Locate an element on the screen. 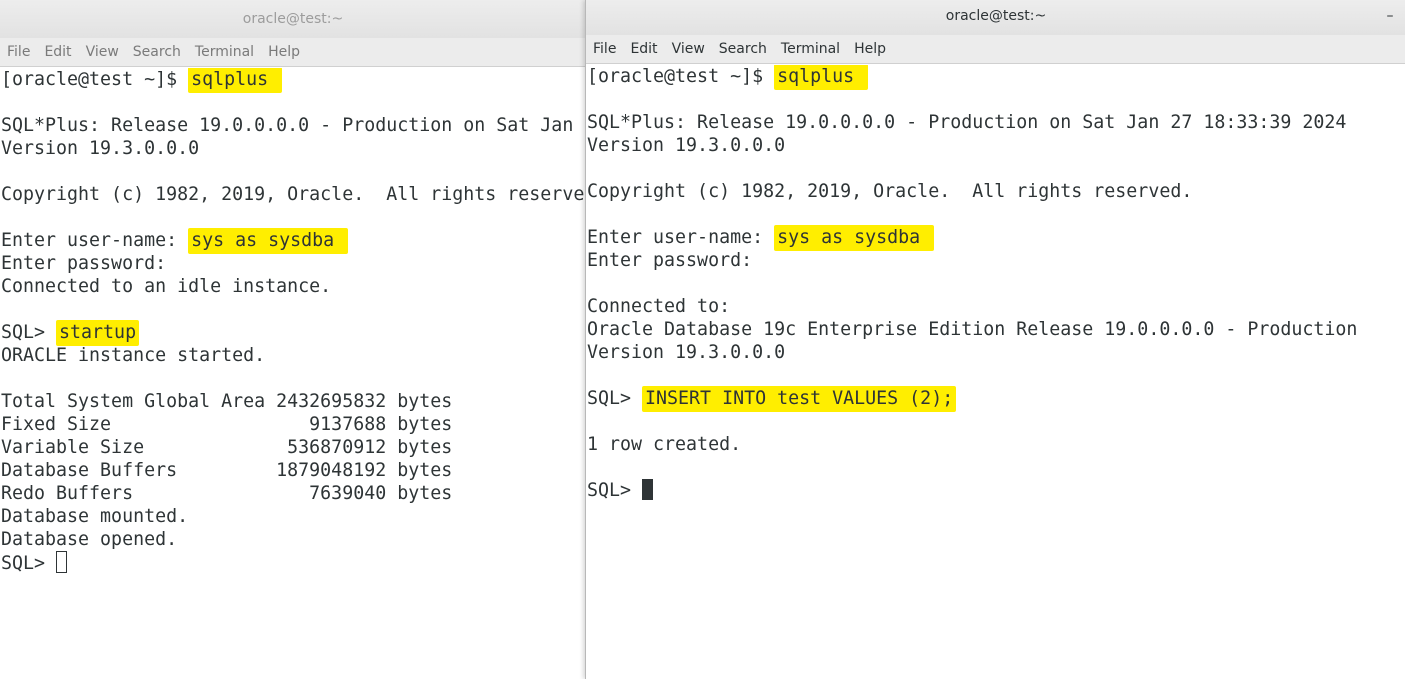 Image resolution: width=1405 pixels, height=679 pixels. window-titlebar-left: oracle@test:~ is located at coordinates (293, 19).